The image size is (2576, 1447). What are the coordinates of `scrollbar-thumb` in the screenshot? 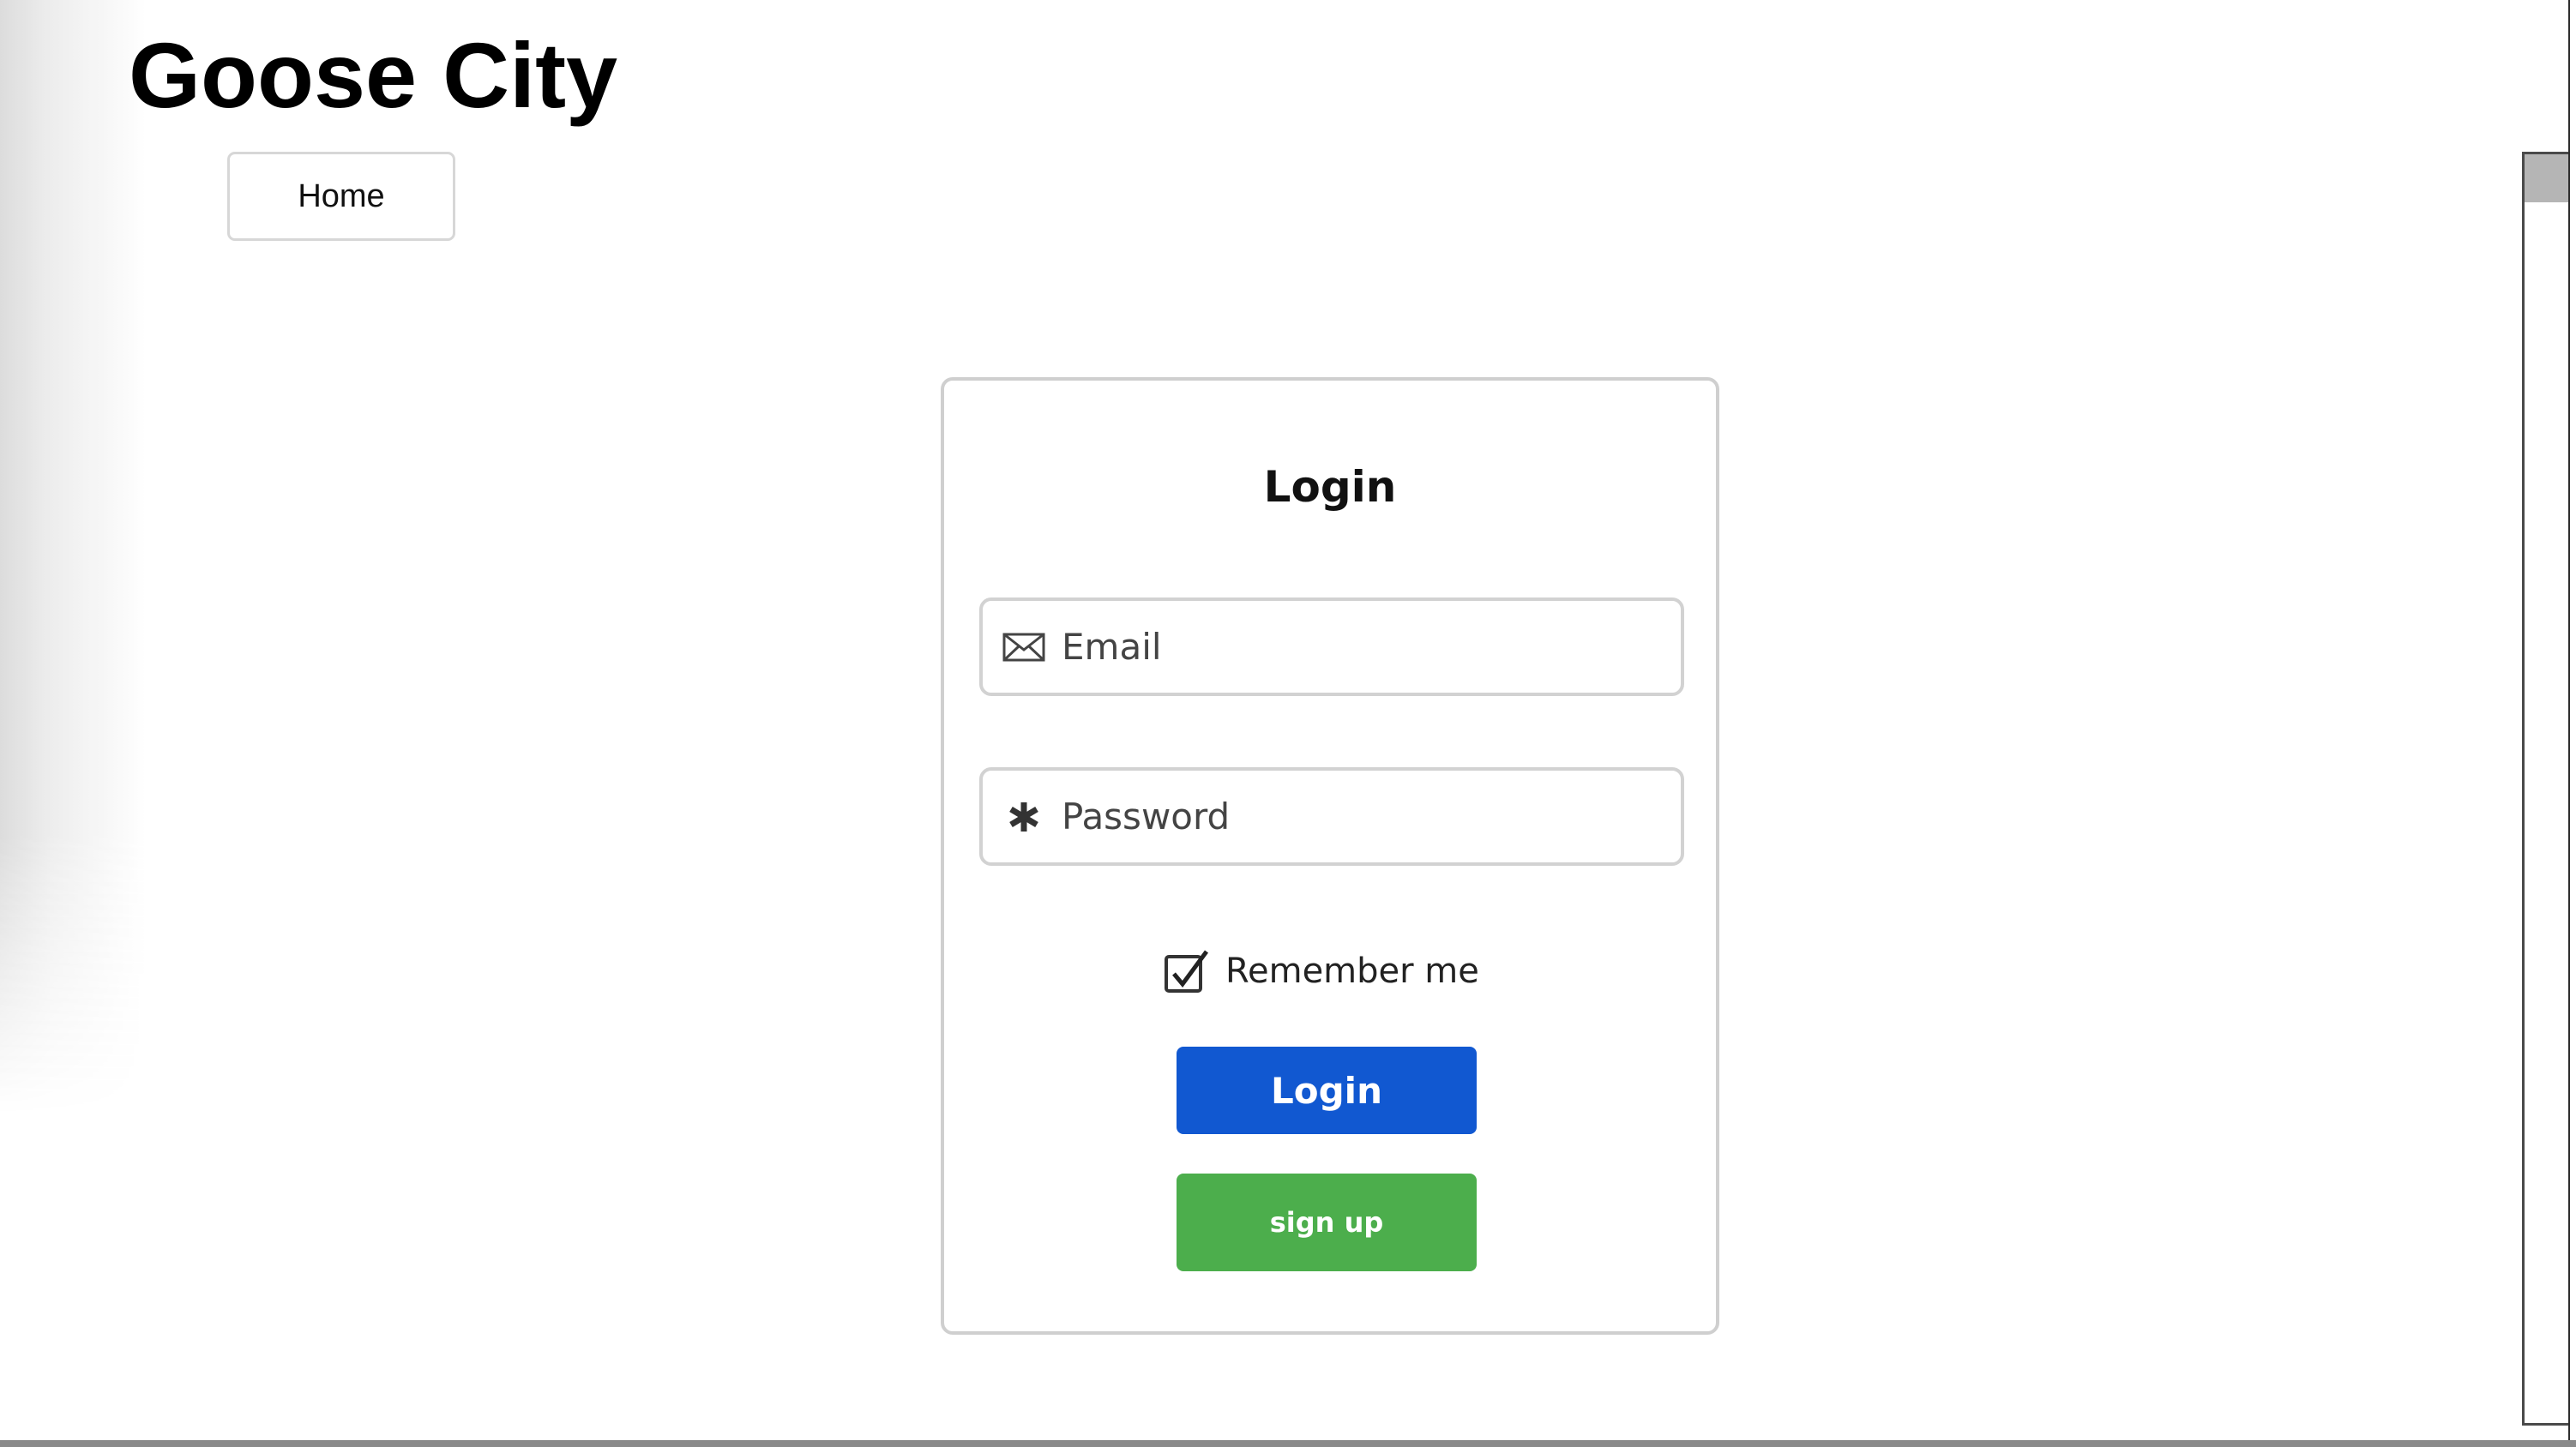 It's located at (2546, 178).